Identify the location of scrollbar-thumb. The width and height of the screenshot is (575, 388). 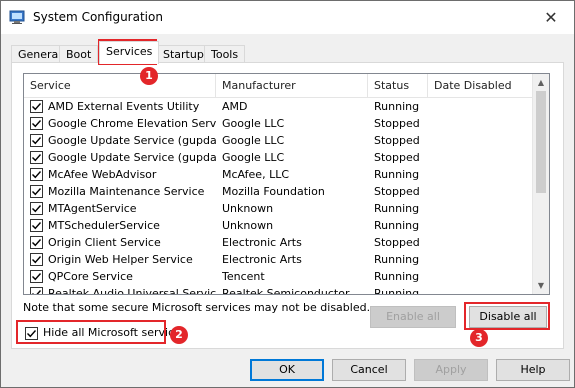
(541, 142).